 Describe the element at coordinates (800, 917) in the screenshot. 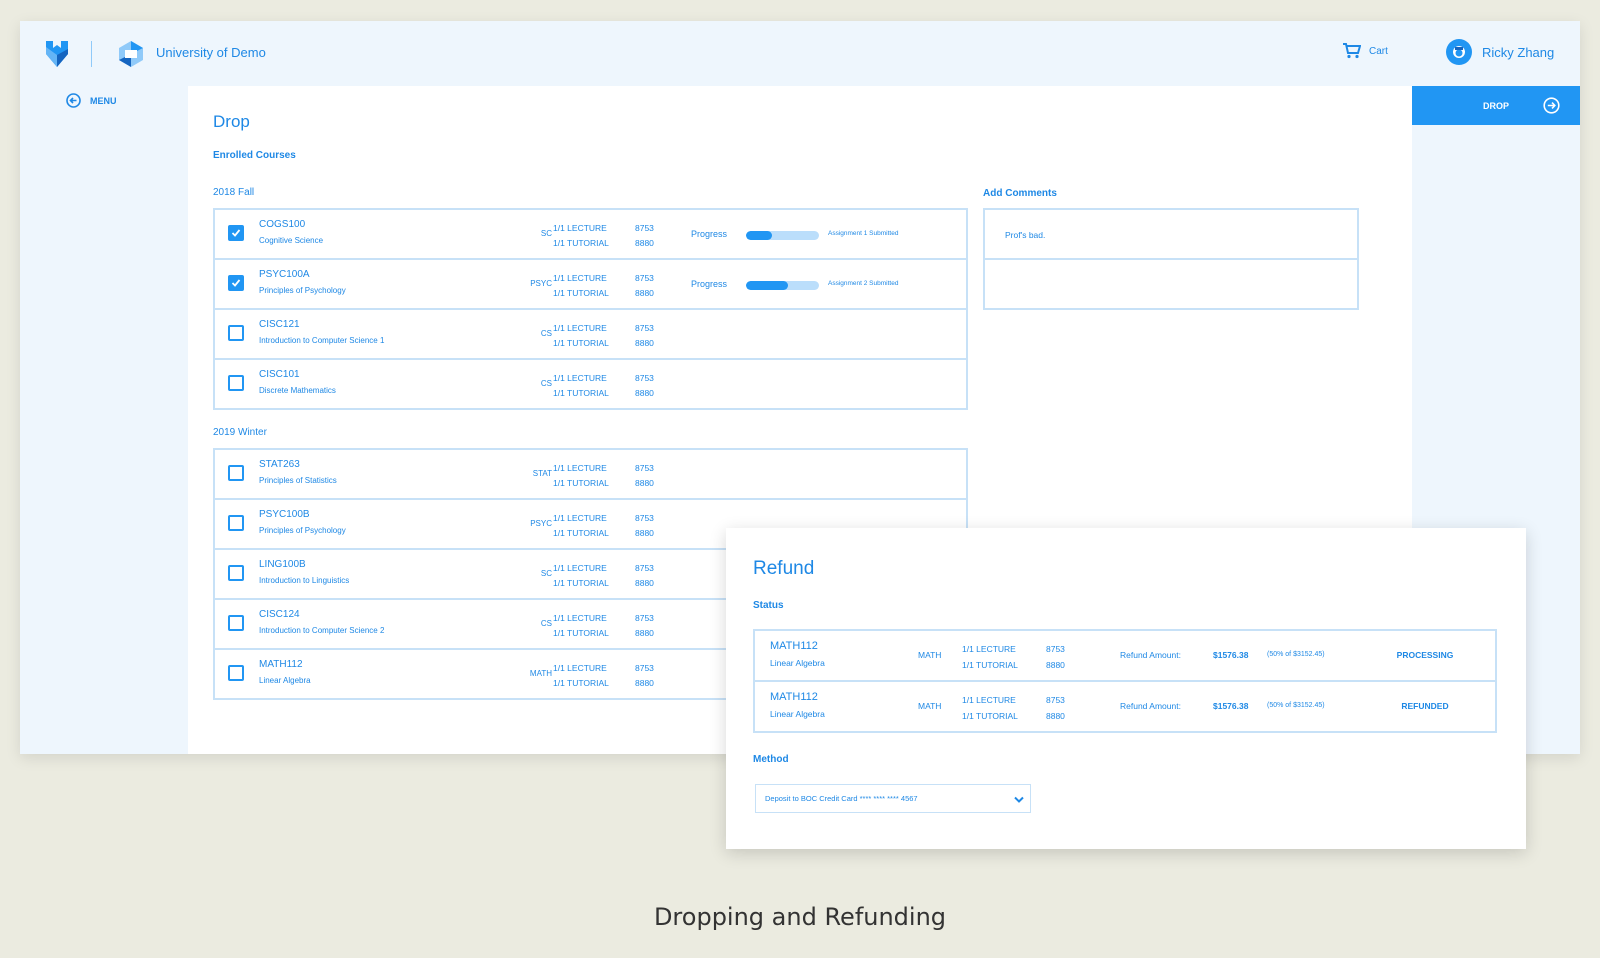

I see `caption: Dropping and Refunding` at that location.